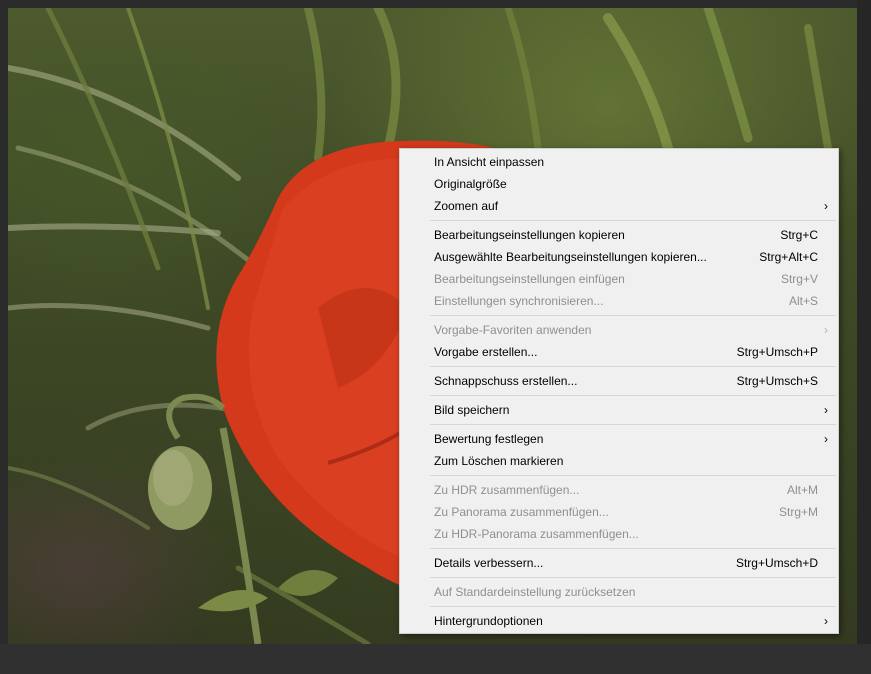  I want to click on menu-item-label: In Ansicht einpassen, so click(489, 162).